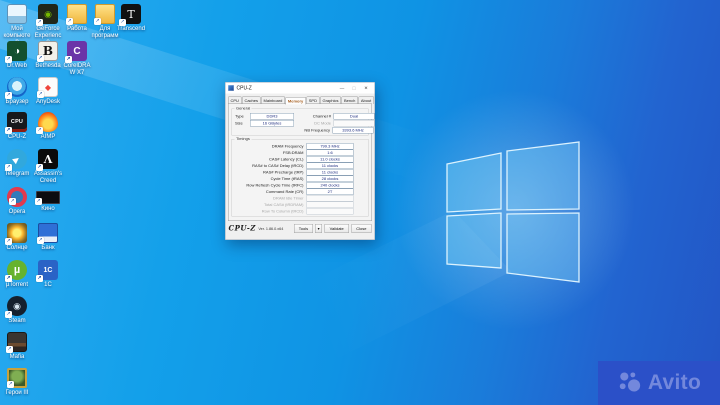 The image size is (720, 405). I want to click on desktop-icon-opera: Opera, so click(17, 201).